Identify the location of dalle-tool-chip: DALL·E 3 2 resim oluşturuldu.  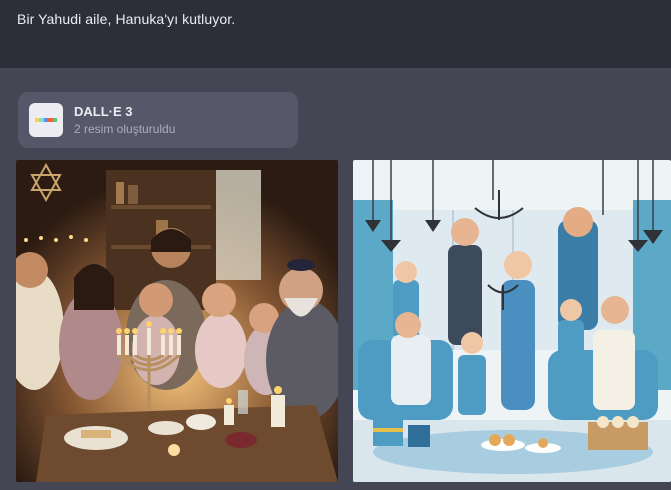
(158, 120).